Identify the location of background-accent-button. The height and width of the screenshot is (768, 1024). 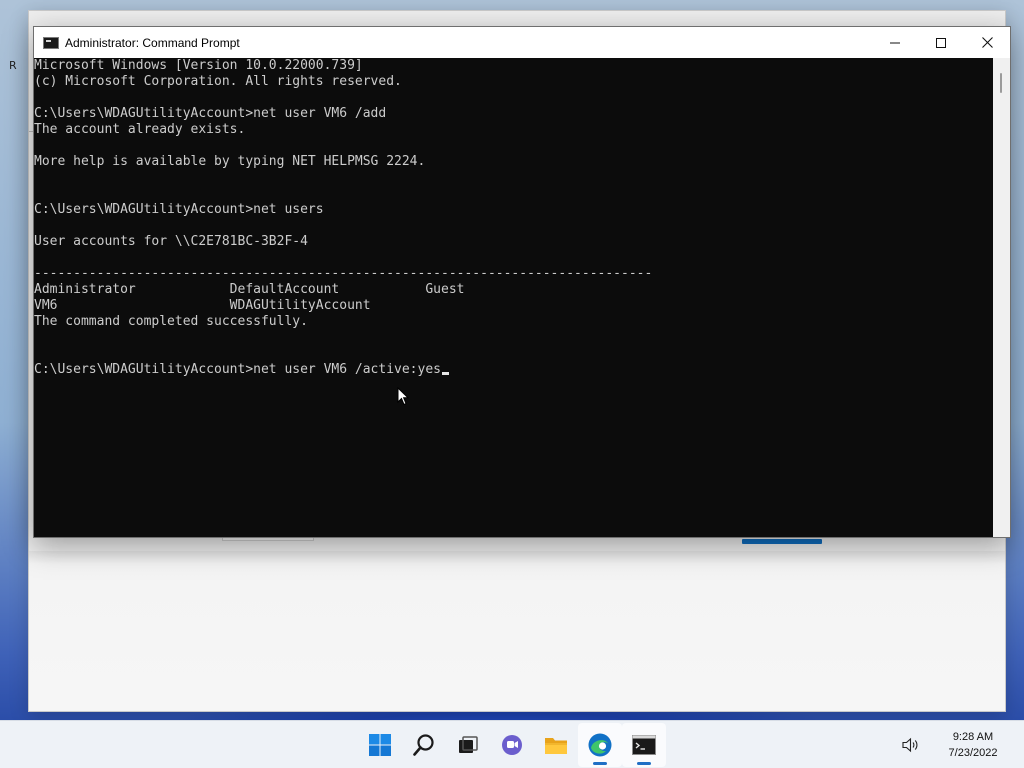
(782, 541).